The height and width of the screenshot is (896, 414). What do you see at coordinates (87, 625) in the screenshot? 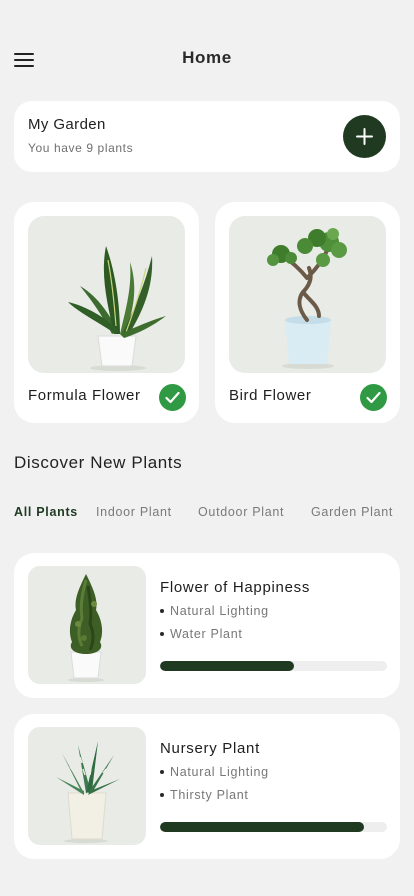
I see `conifer-plant-image` at bounding box center [87, 625].